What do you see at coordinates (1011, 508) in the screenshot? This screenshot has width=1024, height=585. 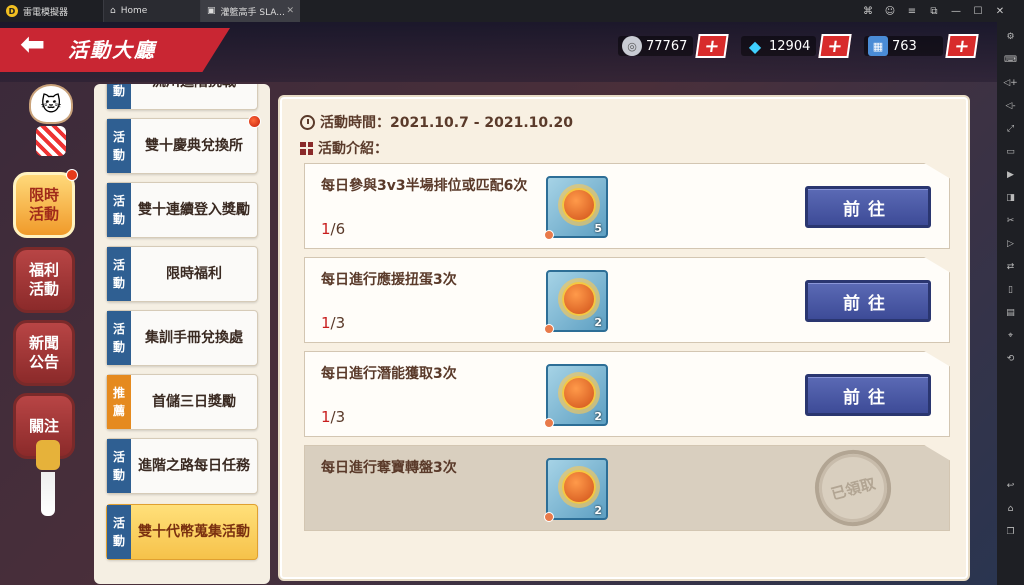 I see `home-nav-icon: ⌂` at bounding box center [1011, 508].